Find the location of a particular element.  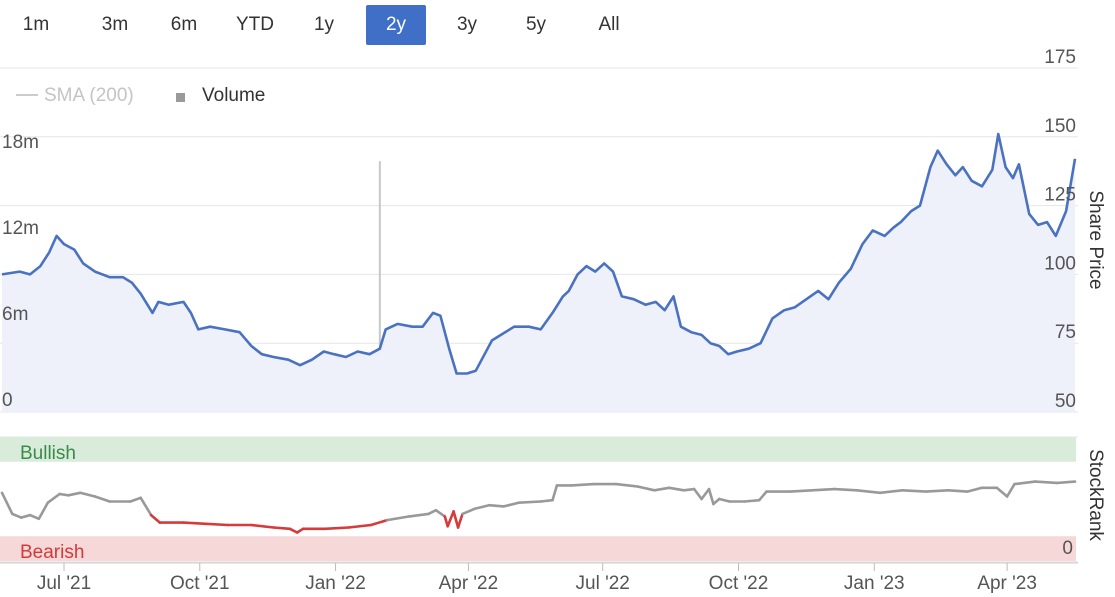

bullish-band is located at coordinates (538, 449).